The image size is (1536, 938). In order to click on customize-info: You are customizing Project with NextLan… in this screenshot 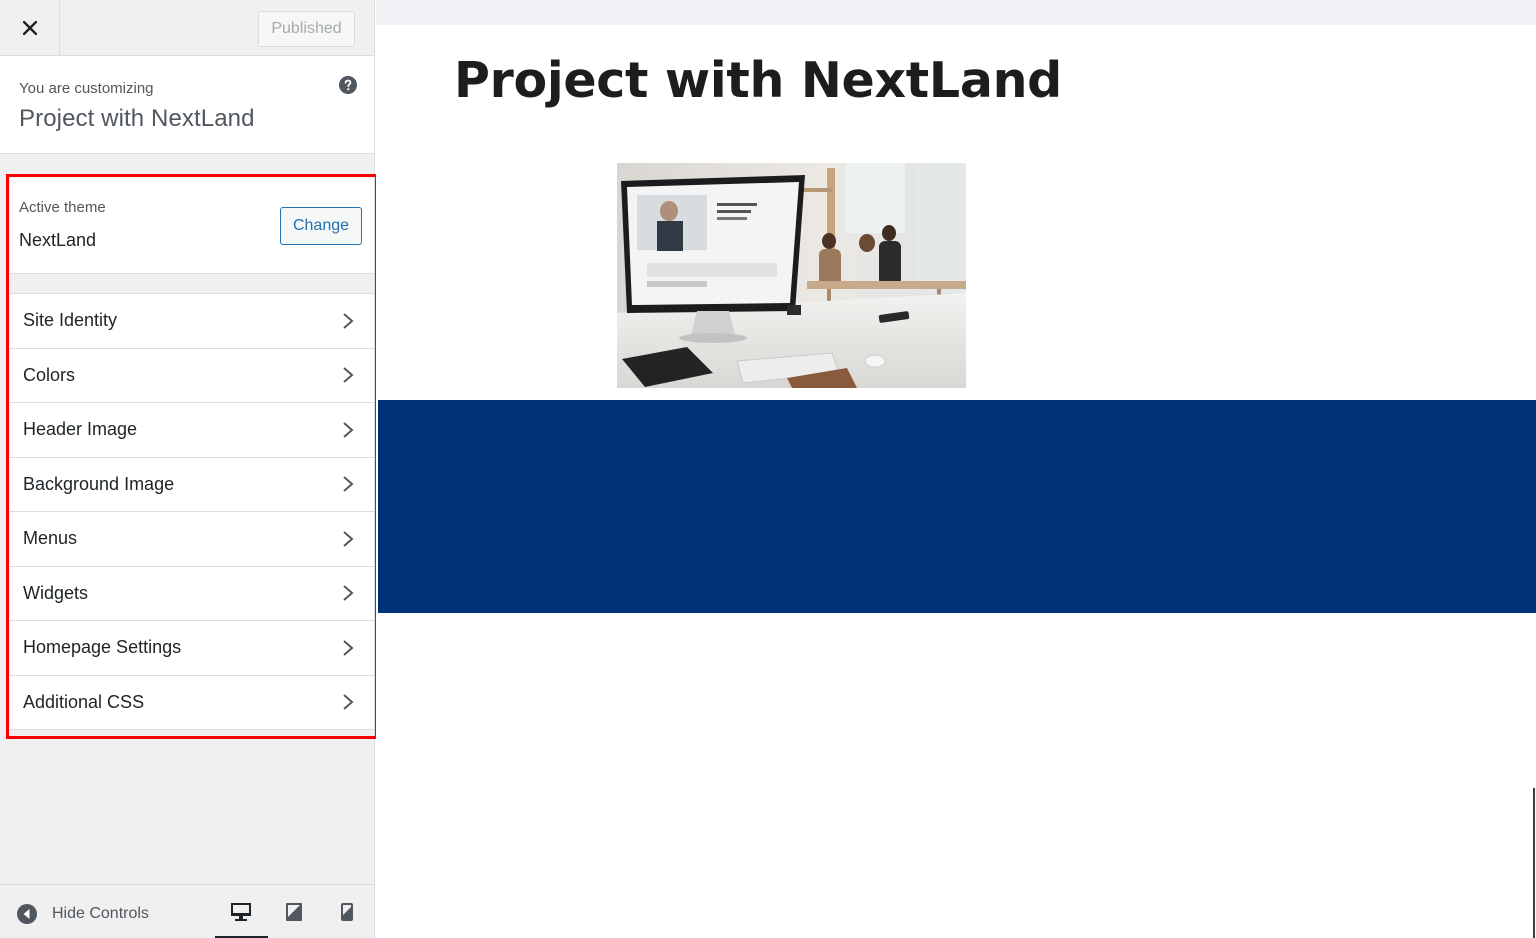, I will do `click(187, 105)`.